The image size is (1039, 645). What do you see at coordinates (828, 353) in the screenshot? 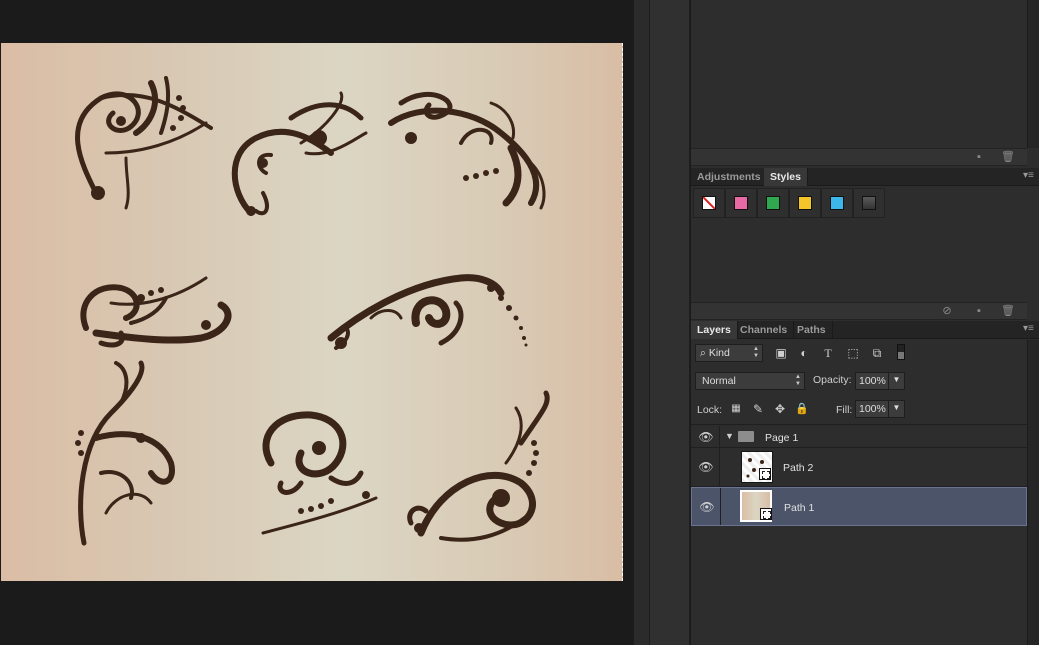
I see `type-filter-icon: T` at bounding box center [828, 353].